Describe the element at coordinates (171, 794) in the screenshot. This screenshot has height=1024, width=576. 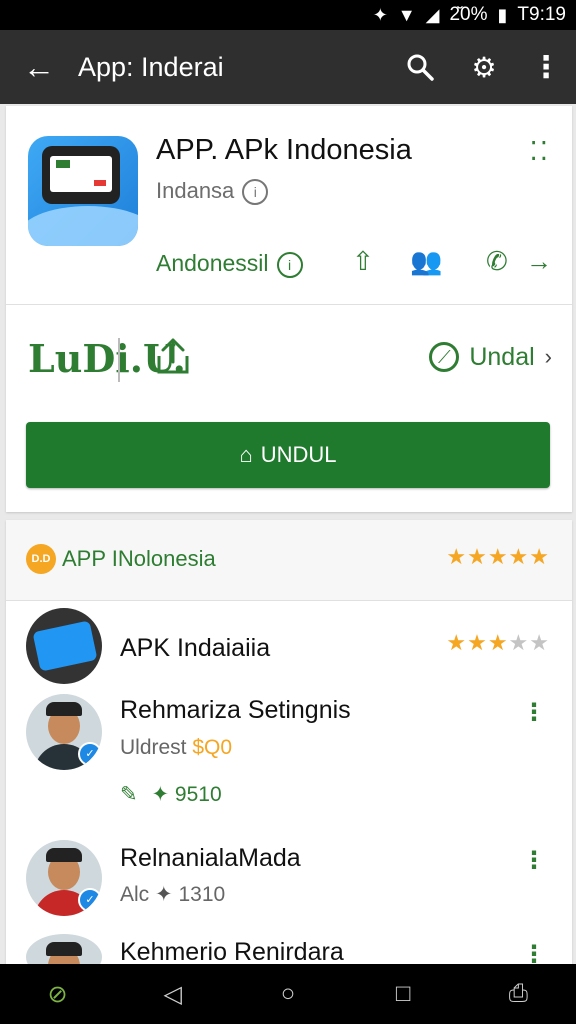
I see `review-meta: ✎ ✦ 9510` at that location.